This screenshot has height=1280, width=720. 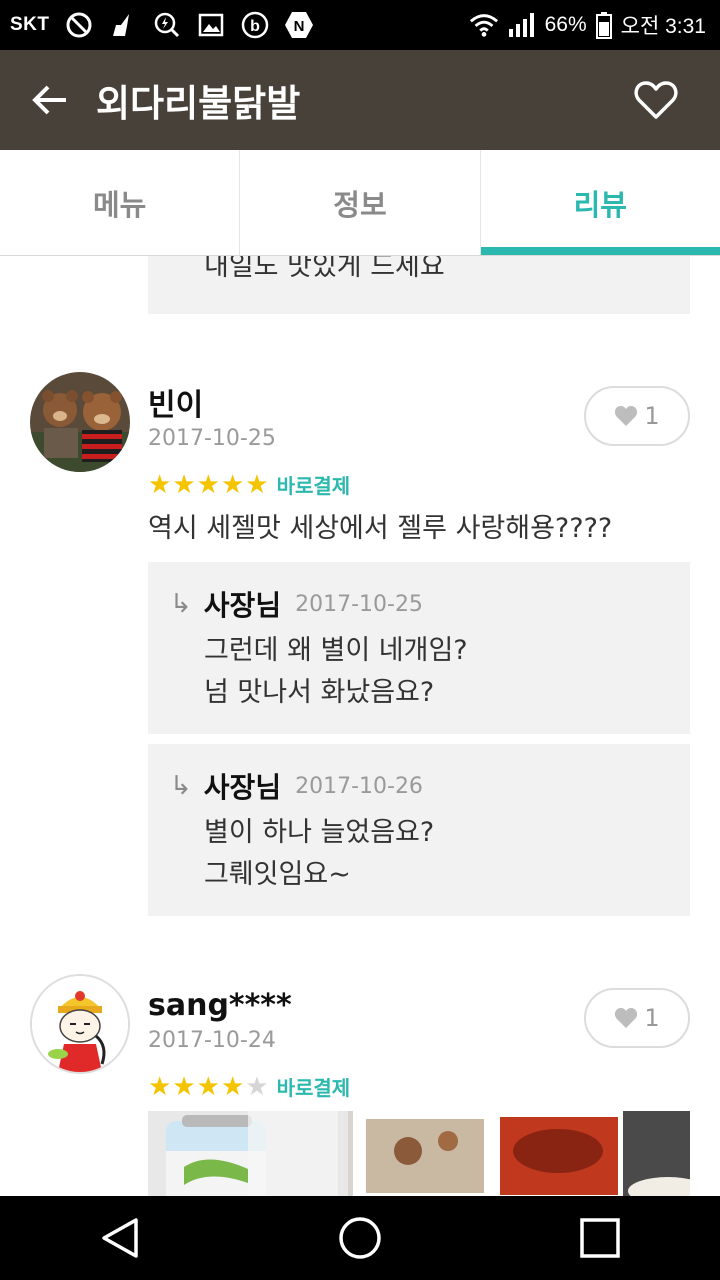 I want to click on favorite-button, so click(x=656, y=100).